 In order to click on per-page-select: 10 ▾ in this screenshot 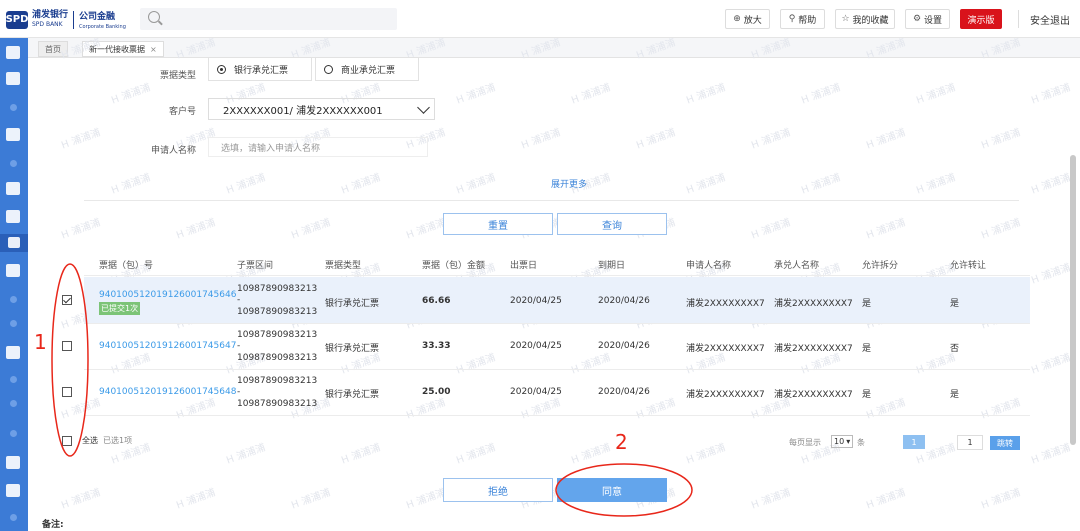, I will do `click(842, 441)`.